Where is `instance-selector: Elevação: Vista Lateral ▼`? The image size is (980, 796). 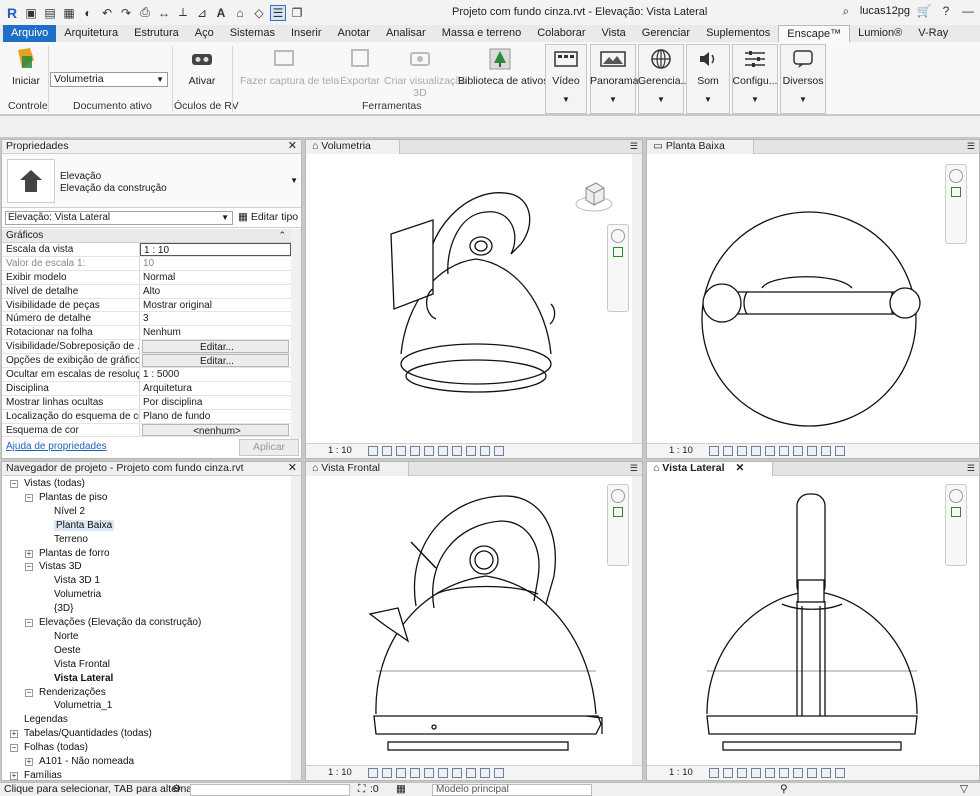
instance-selector: Elevação: Vista Lateral ▼ is located at coordinates (119, 218).